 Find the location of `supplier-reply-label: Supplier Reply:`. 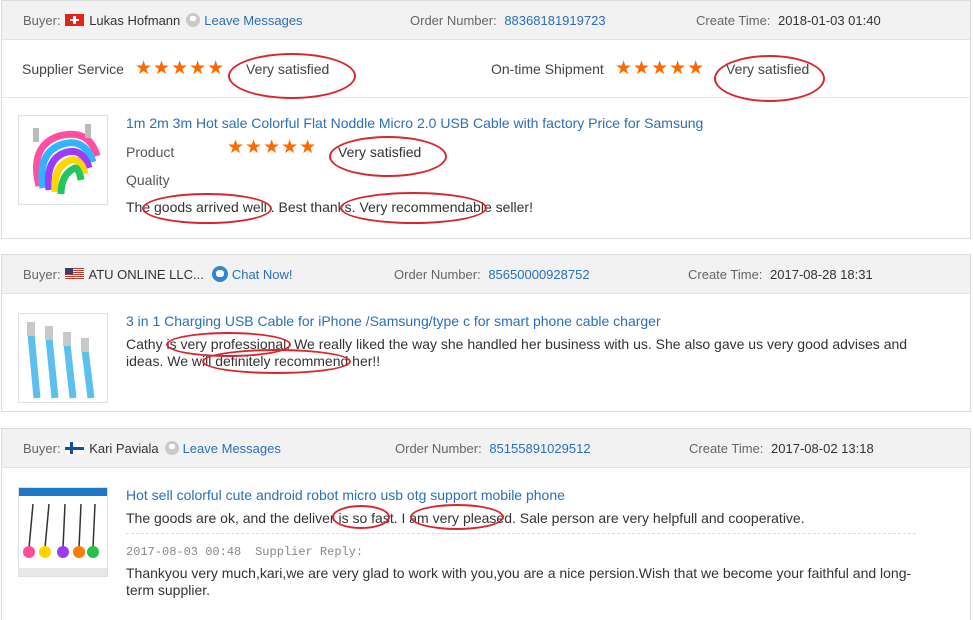

supplier-reply-label: Supplier Reply: is located at coordinates (309, 552).